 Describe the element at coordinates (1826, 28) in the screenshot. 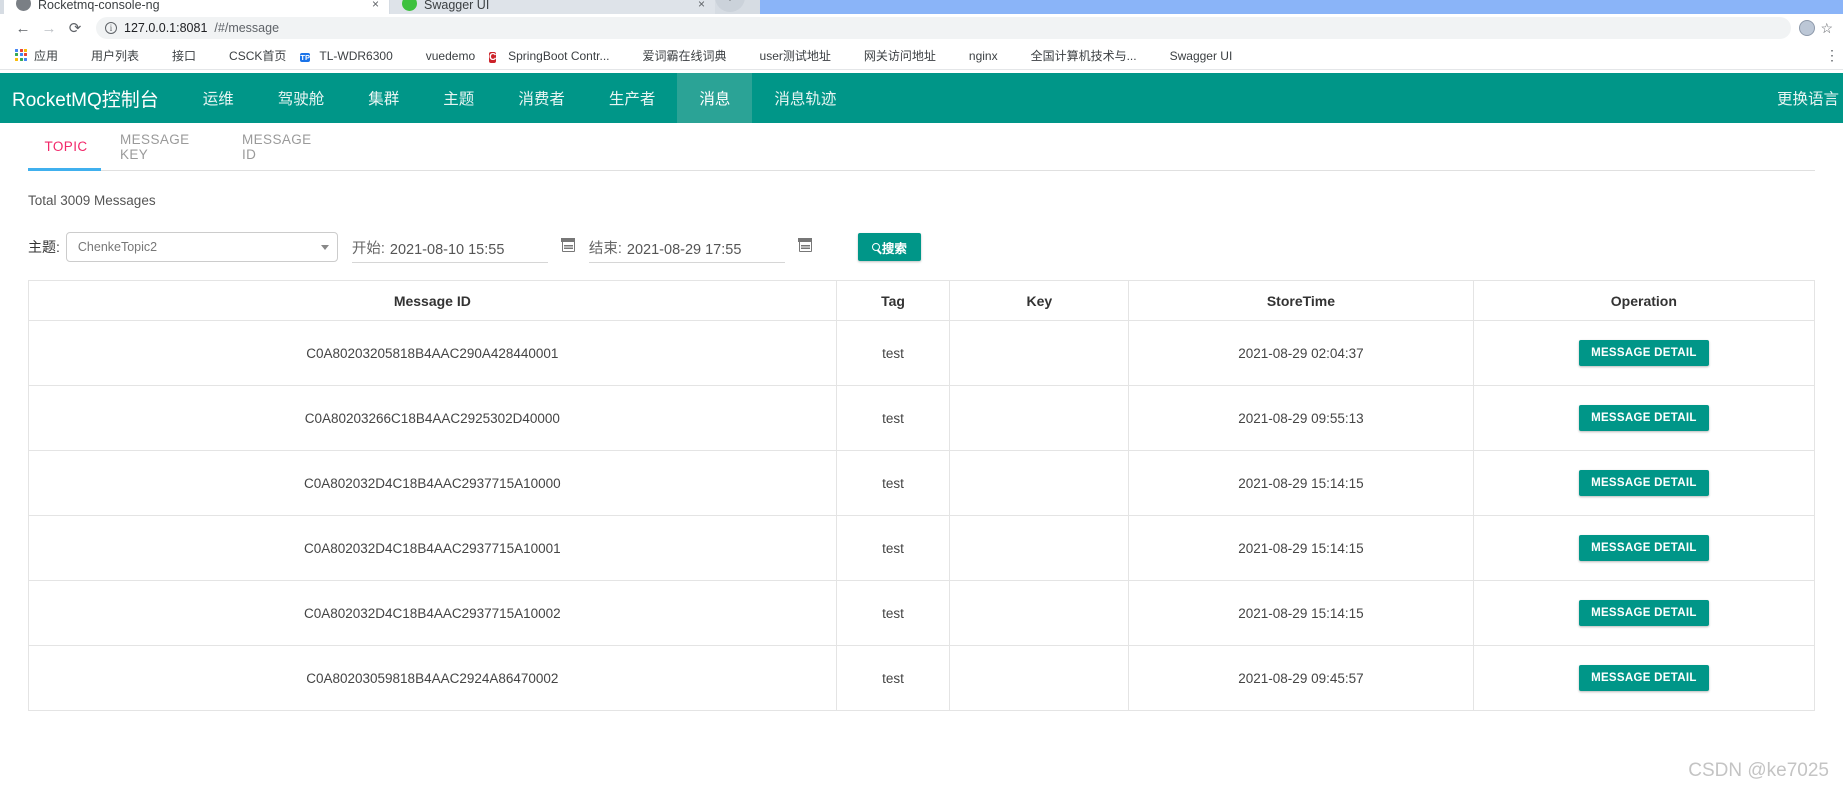

I see `bookmark-star-icon: ☆` at that location.